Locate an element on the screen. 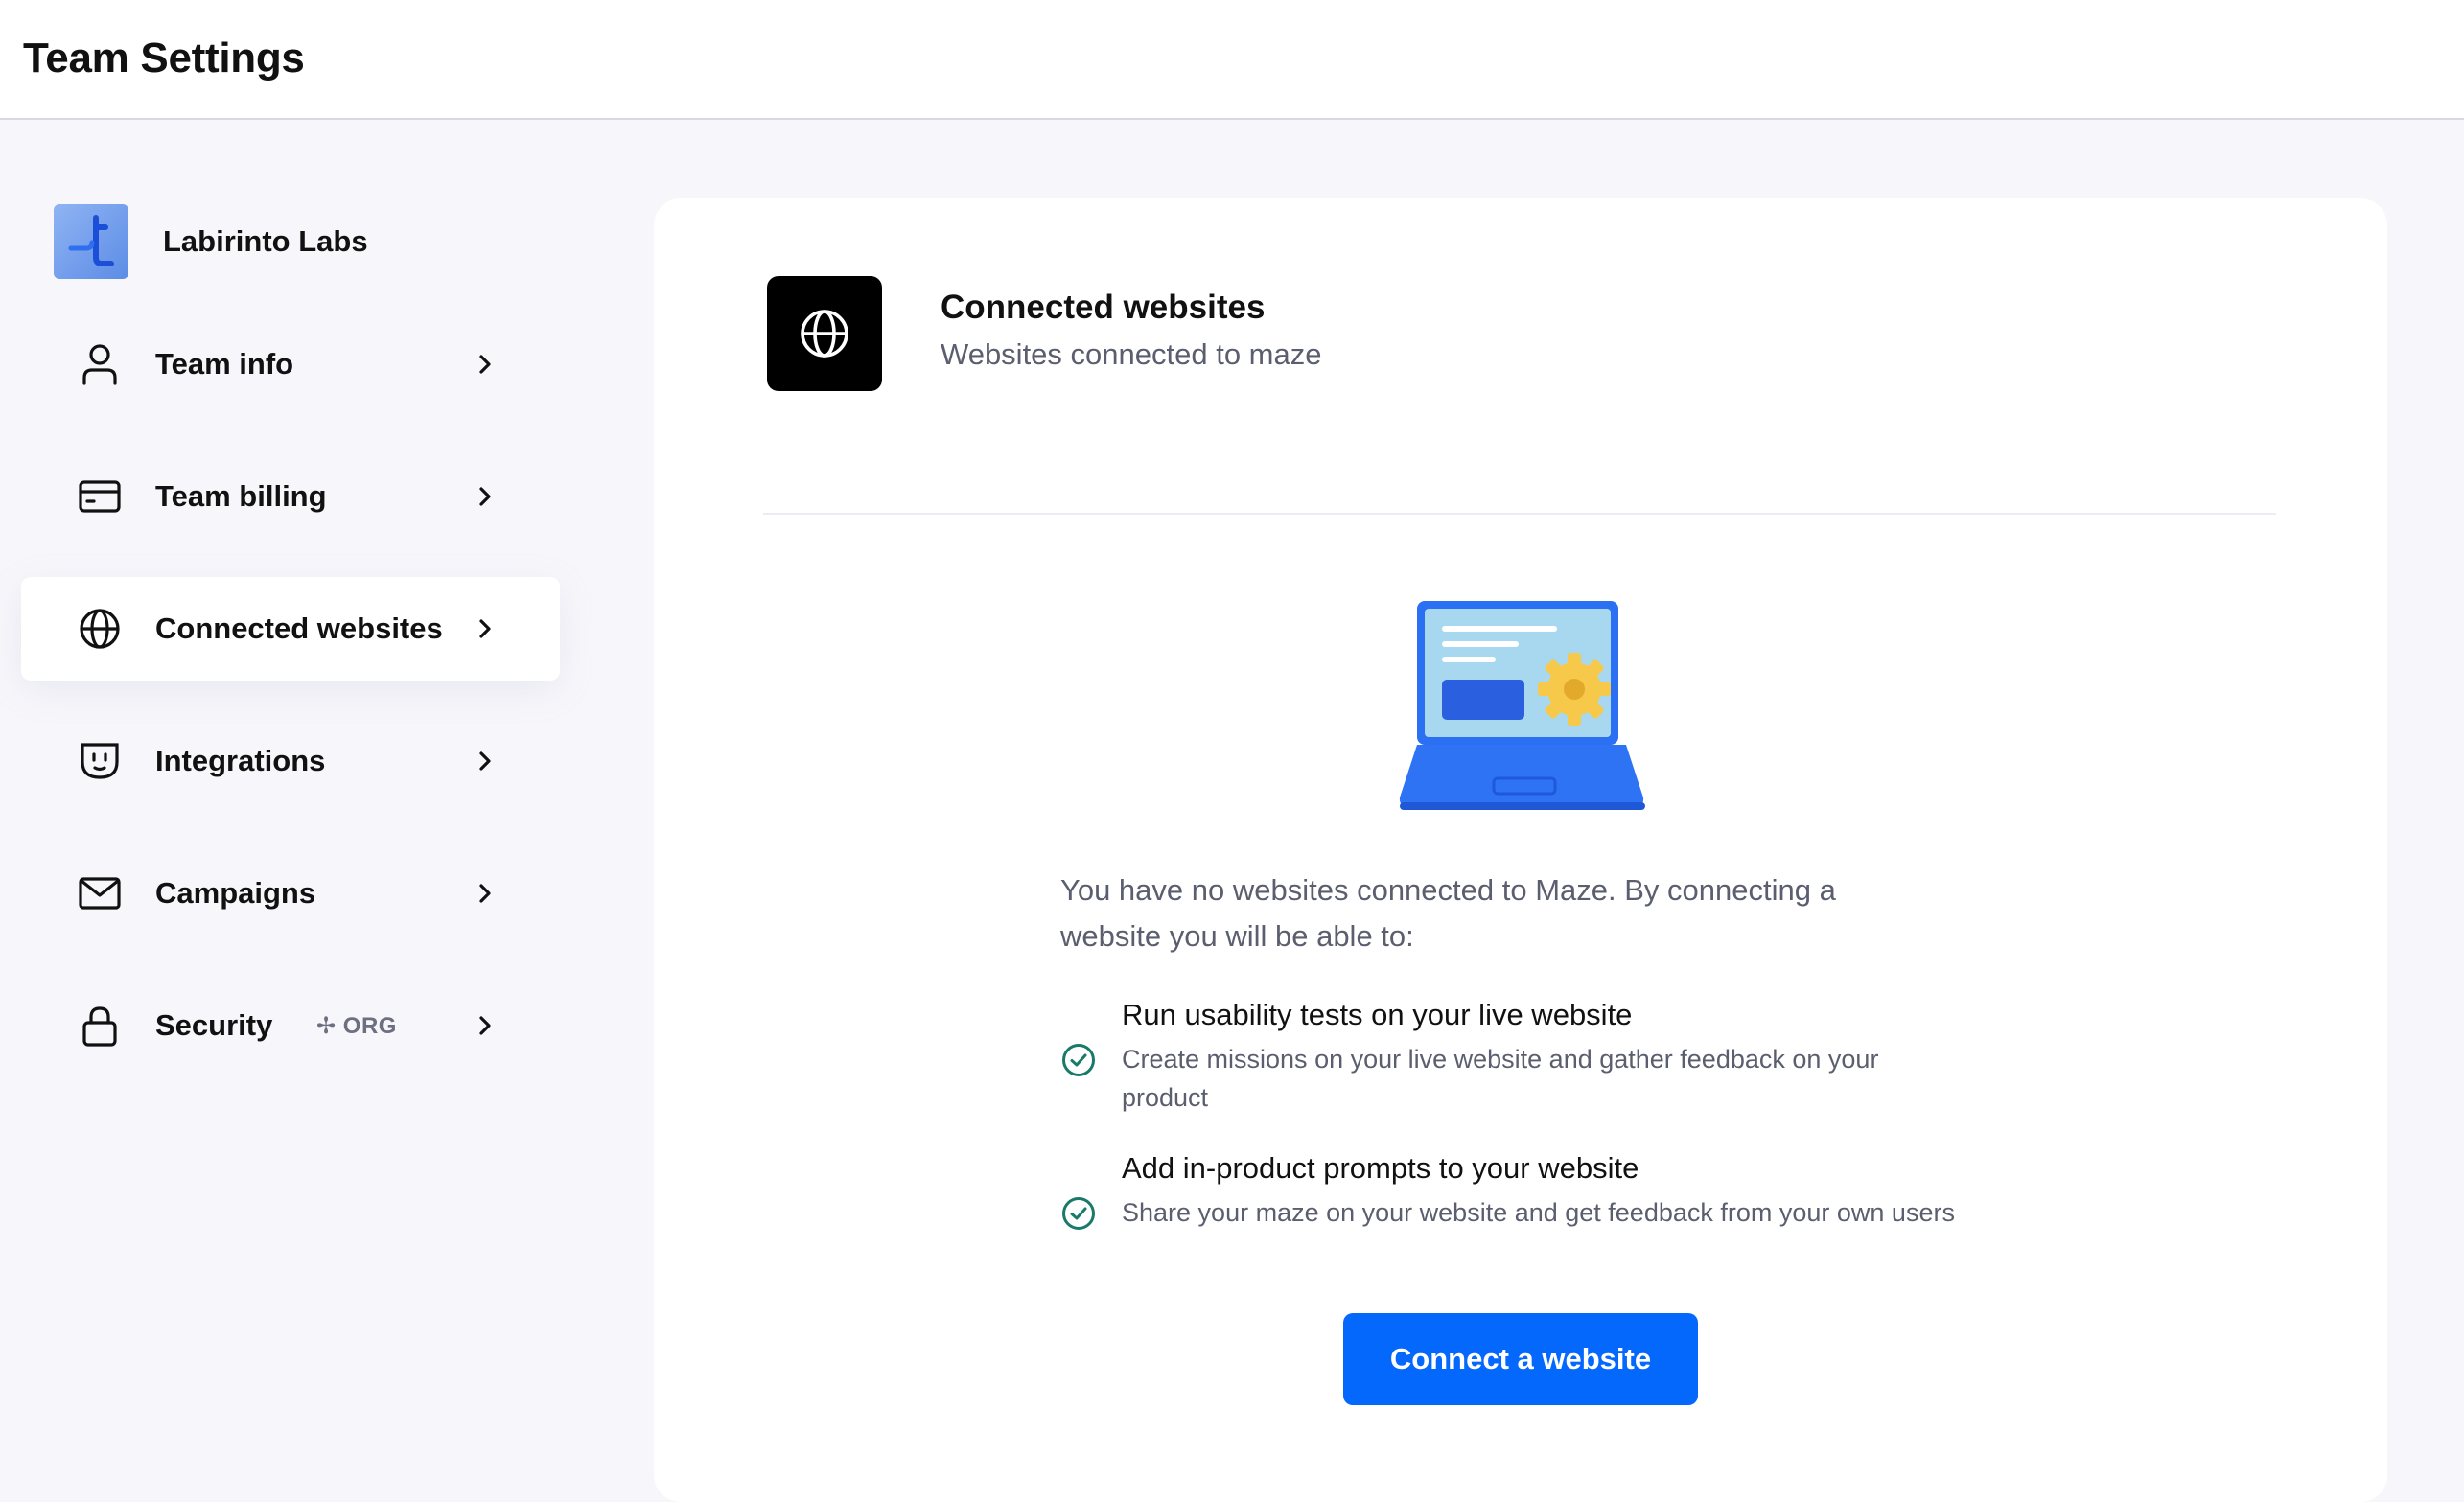 The width and height of the screenshot is (2464, 1502). sidebar-item-connected-websites: Connected websites is located at coordinates (291, 629).